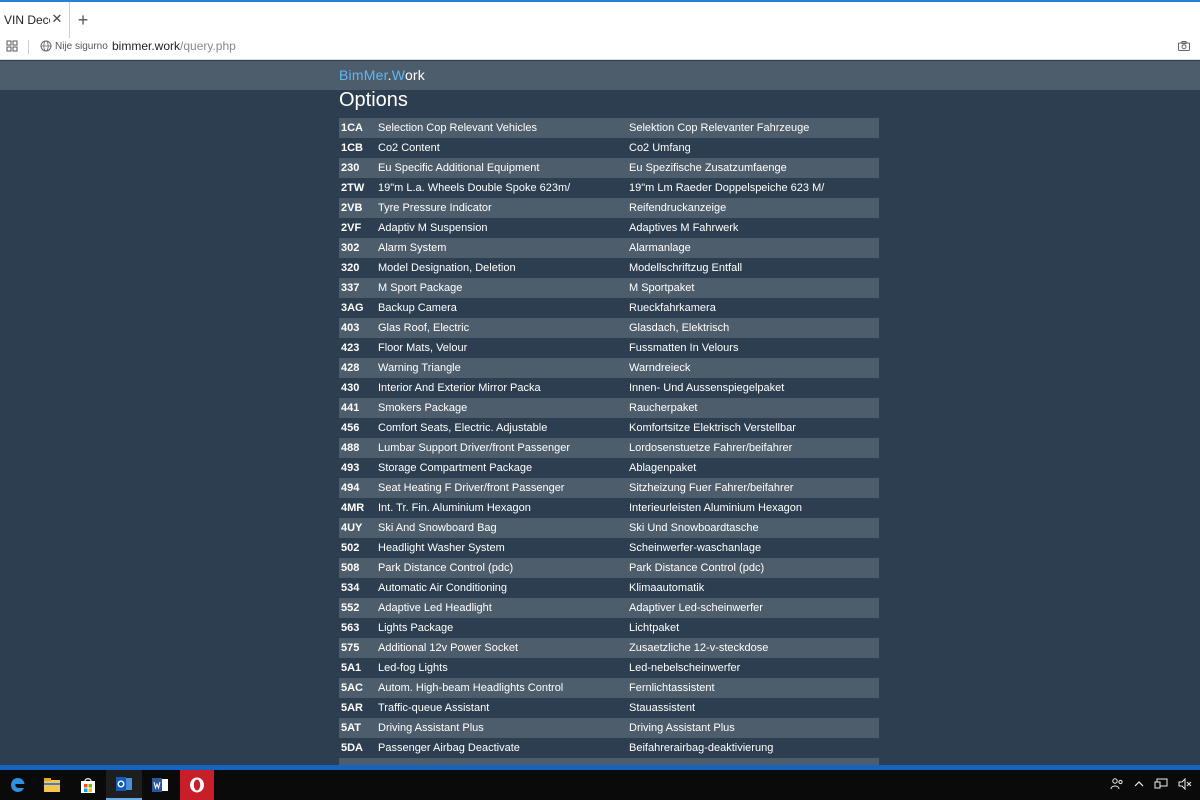  What do you see at coordinates (503, 508) in the screenshot?
I see `option-name-en: Int. Tr. Fin. Aluminium Hexagon` at bounding box center [503, 508].